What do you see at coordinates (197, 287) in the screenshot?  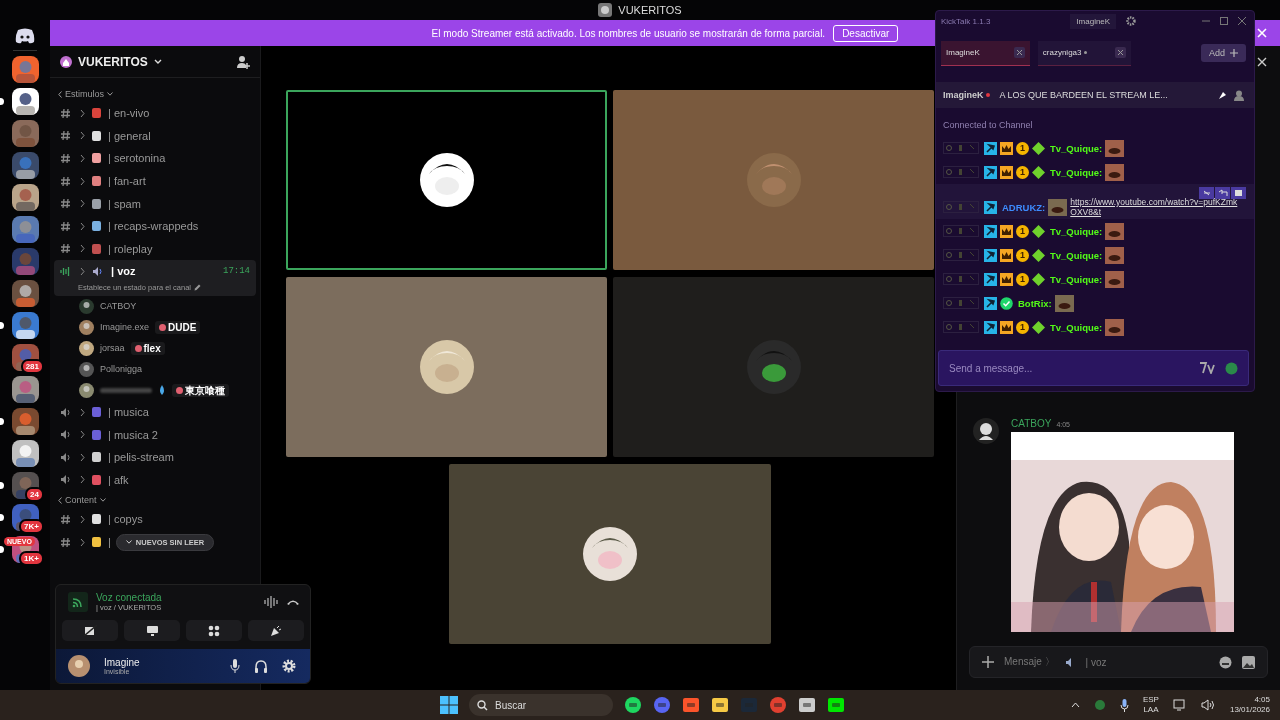 I see `pencil-icon` at bounding box center [197, 287].